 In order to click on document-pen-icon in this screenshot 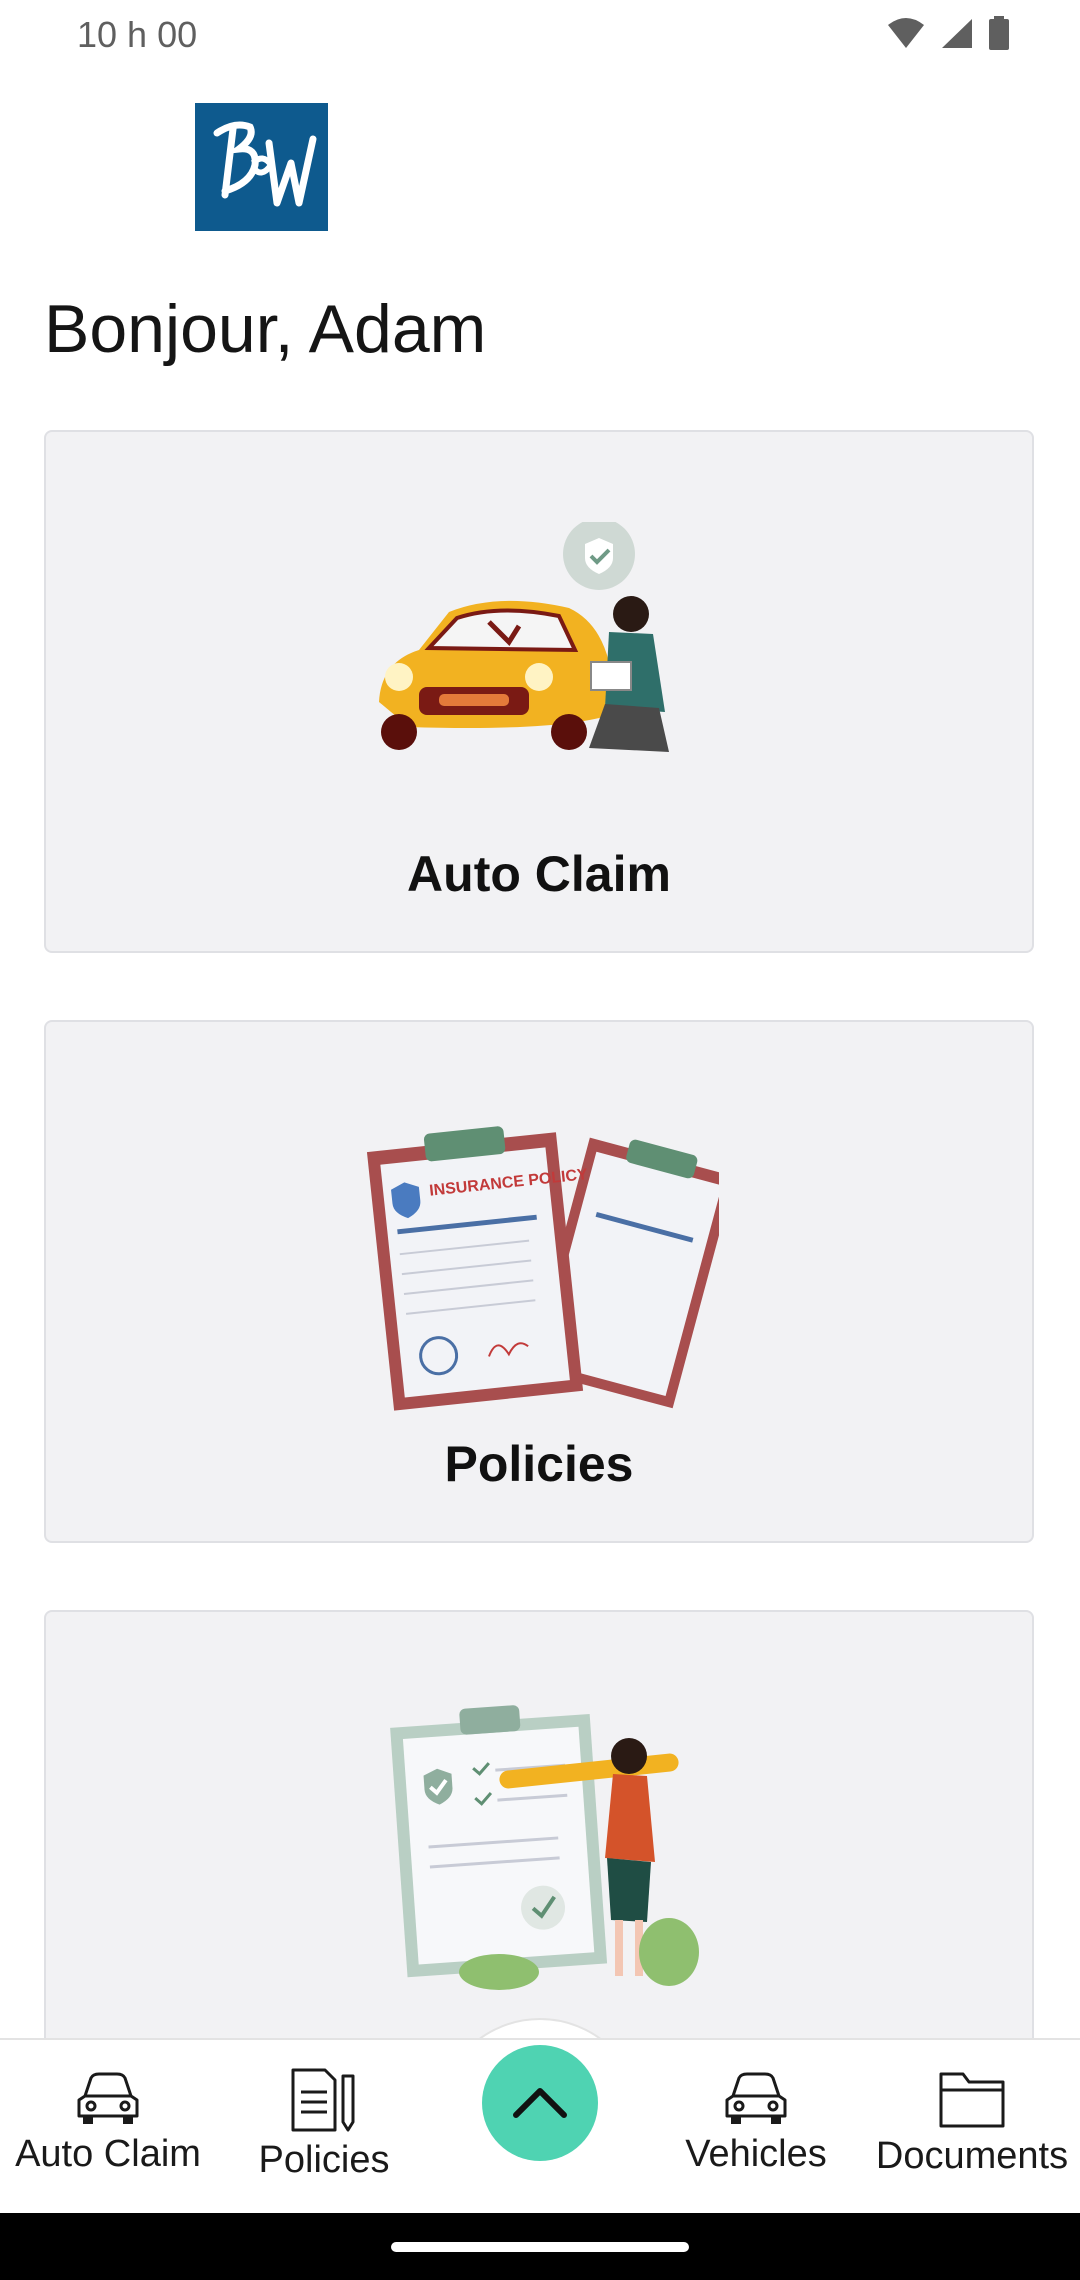, I will do `click(323, 2100)`.